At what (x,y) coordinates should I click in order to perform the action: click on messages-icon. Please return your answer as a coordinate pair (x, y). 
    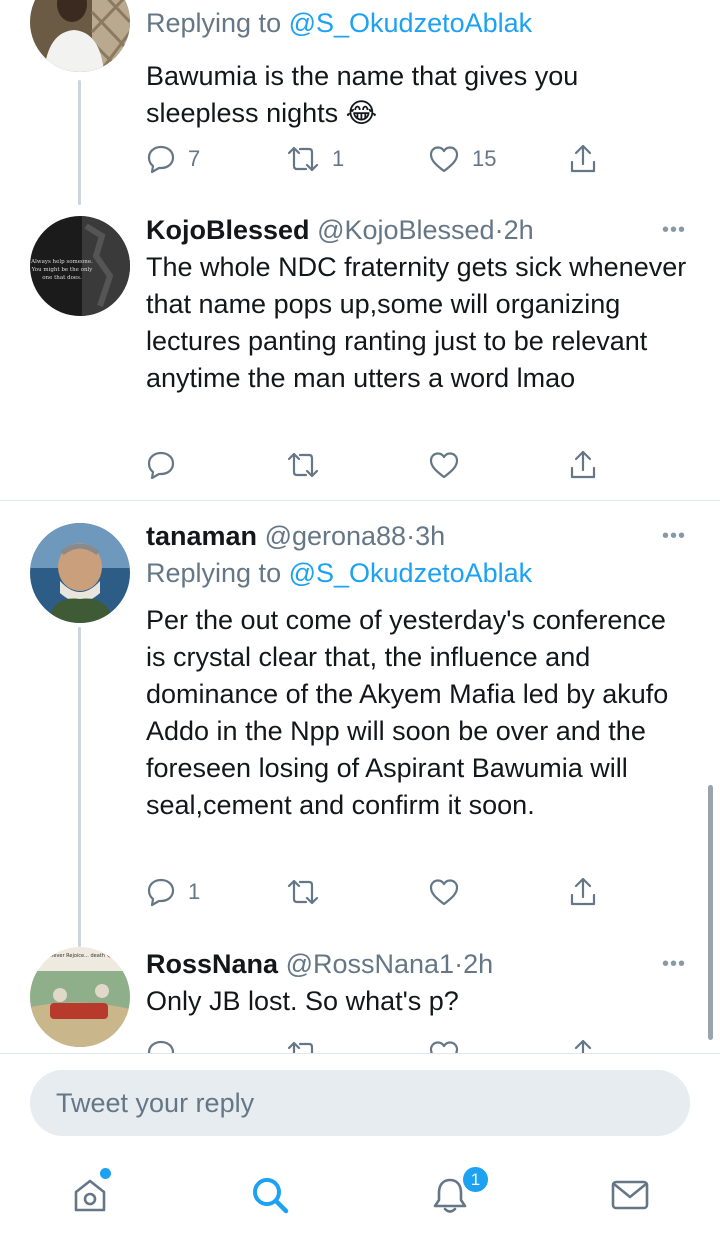
    Looking at the image, I should click on (630, 1195).